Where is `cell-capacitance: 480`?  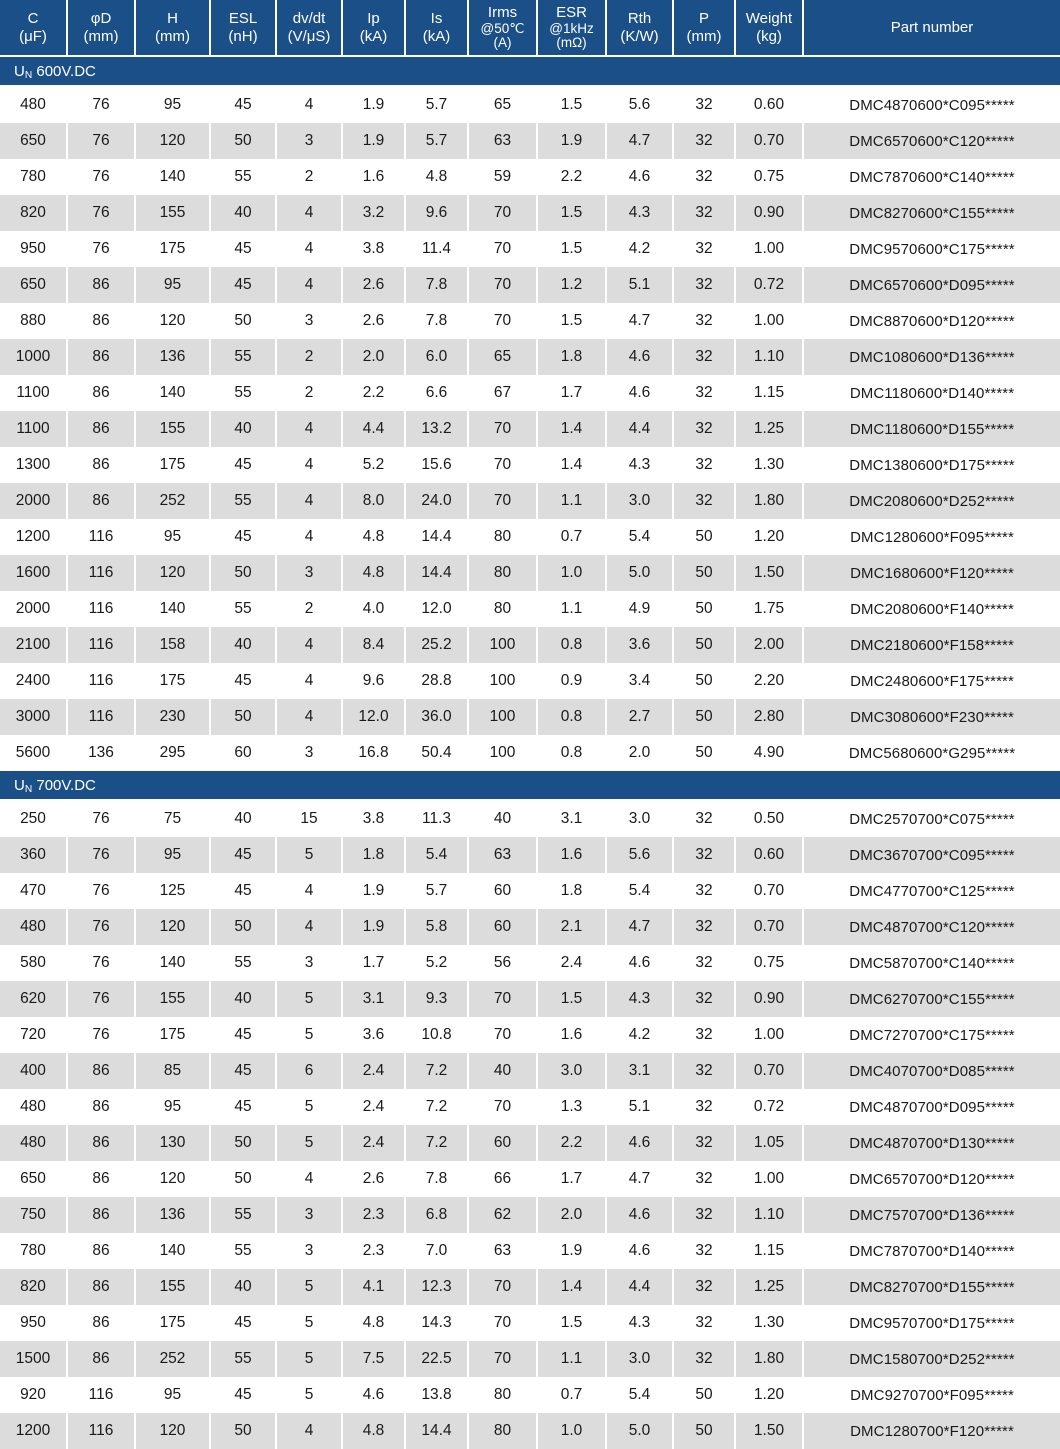
cell-capacitance: 480 is located at coordinates (34, 927).